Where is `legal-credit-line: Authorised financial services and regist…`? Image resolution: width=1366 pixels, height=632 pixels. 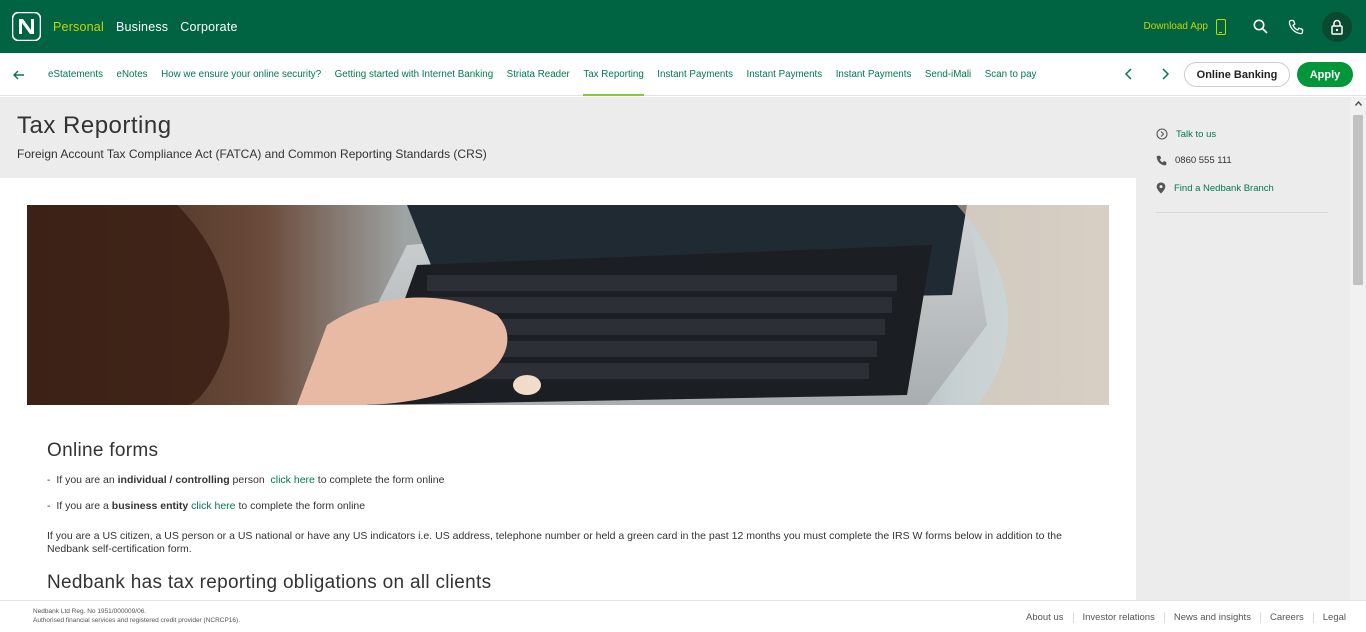
legal-credit-line: Authorised financial services and regist… is located at coordinates (137, 620).